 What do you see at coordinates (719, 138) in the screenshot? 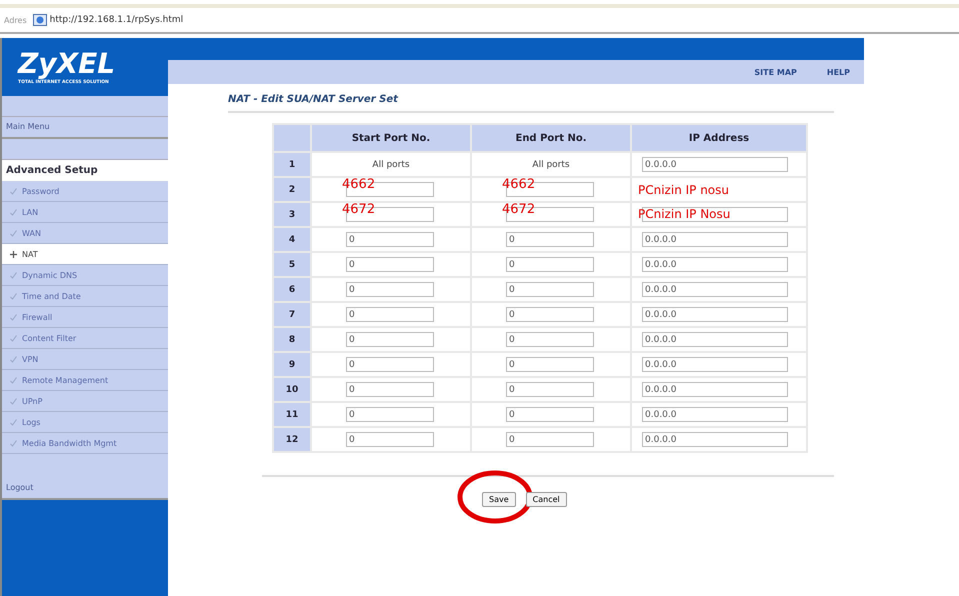
I see `column-header: IP Address` at bounding box center [719, 138].